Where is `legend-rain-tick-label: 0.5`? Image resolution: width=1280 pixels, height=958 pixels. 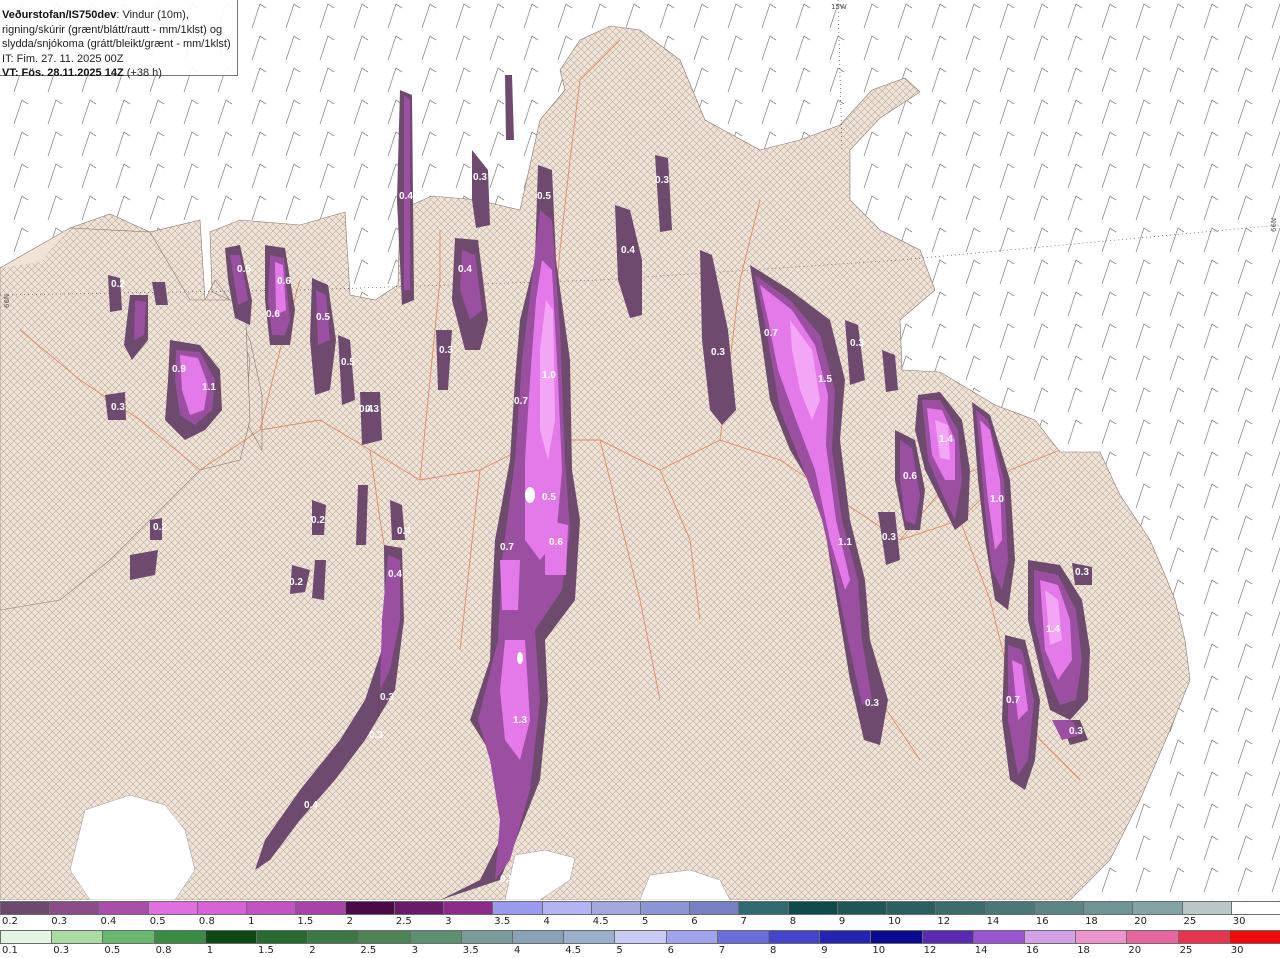 legend-rain-tick-label: 0.5 is located at coordinates (112, 950).